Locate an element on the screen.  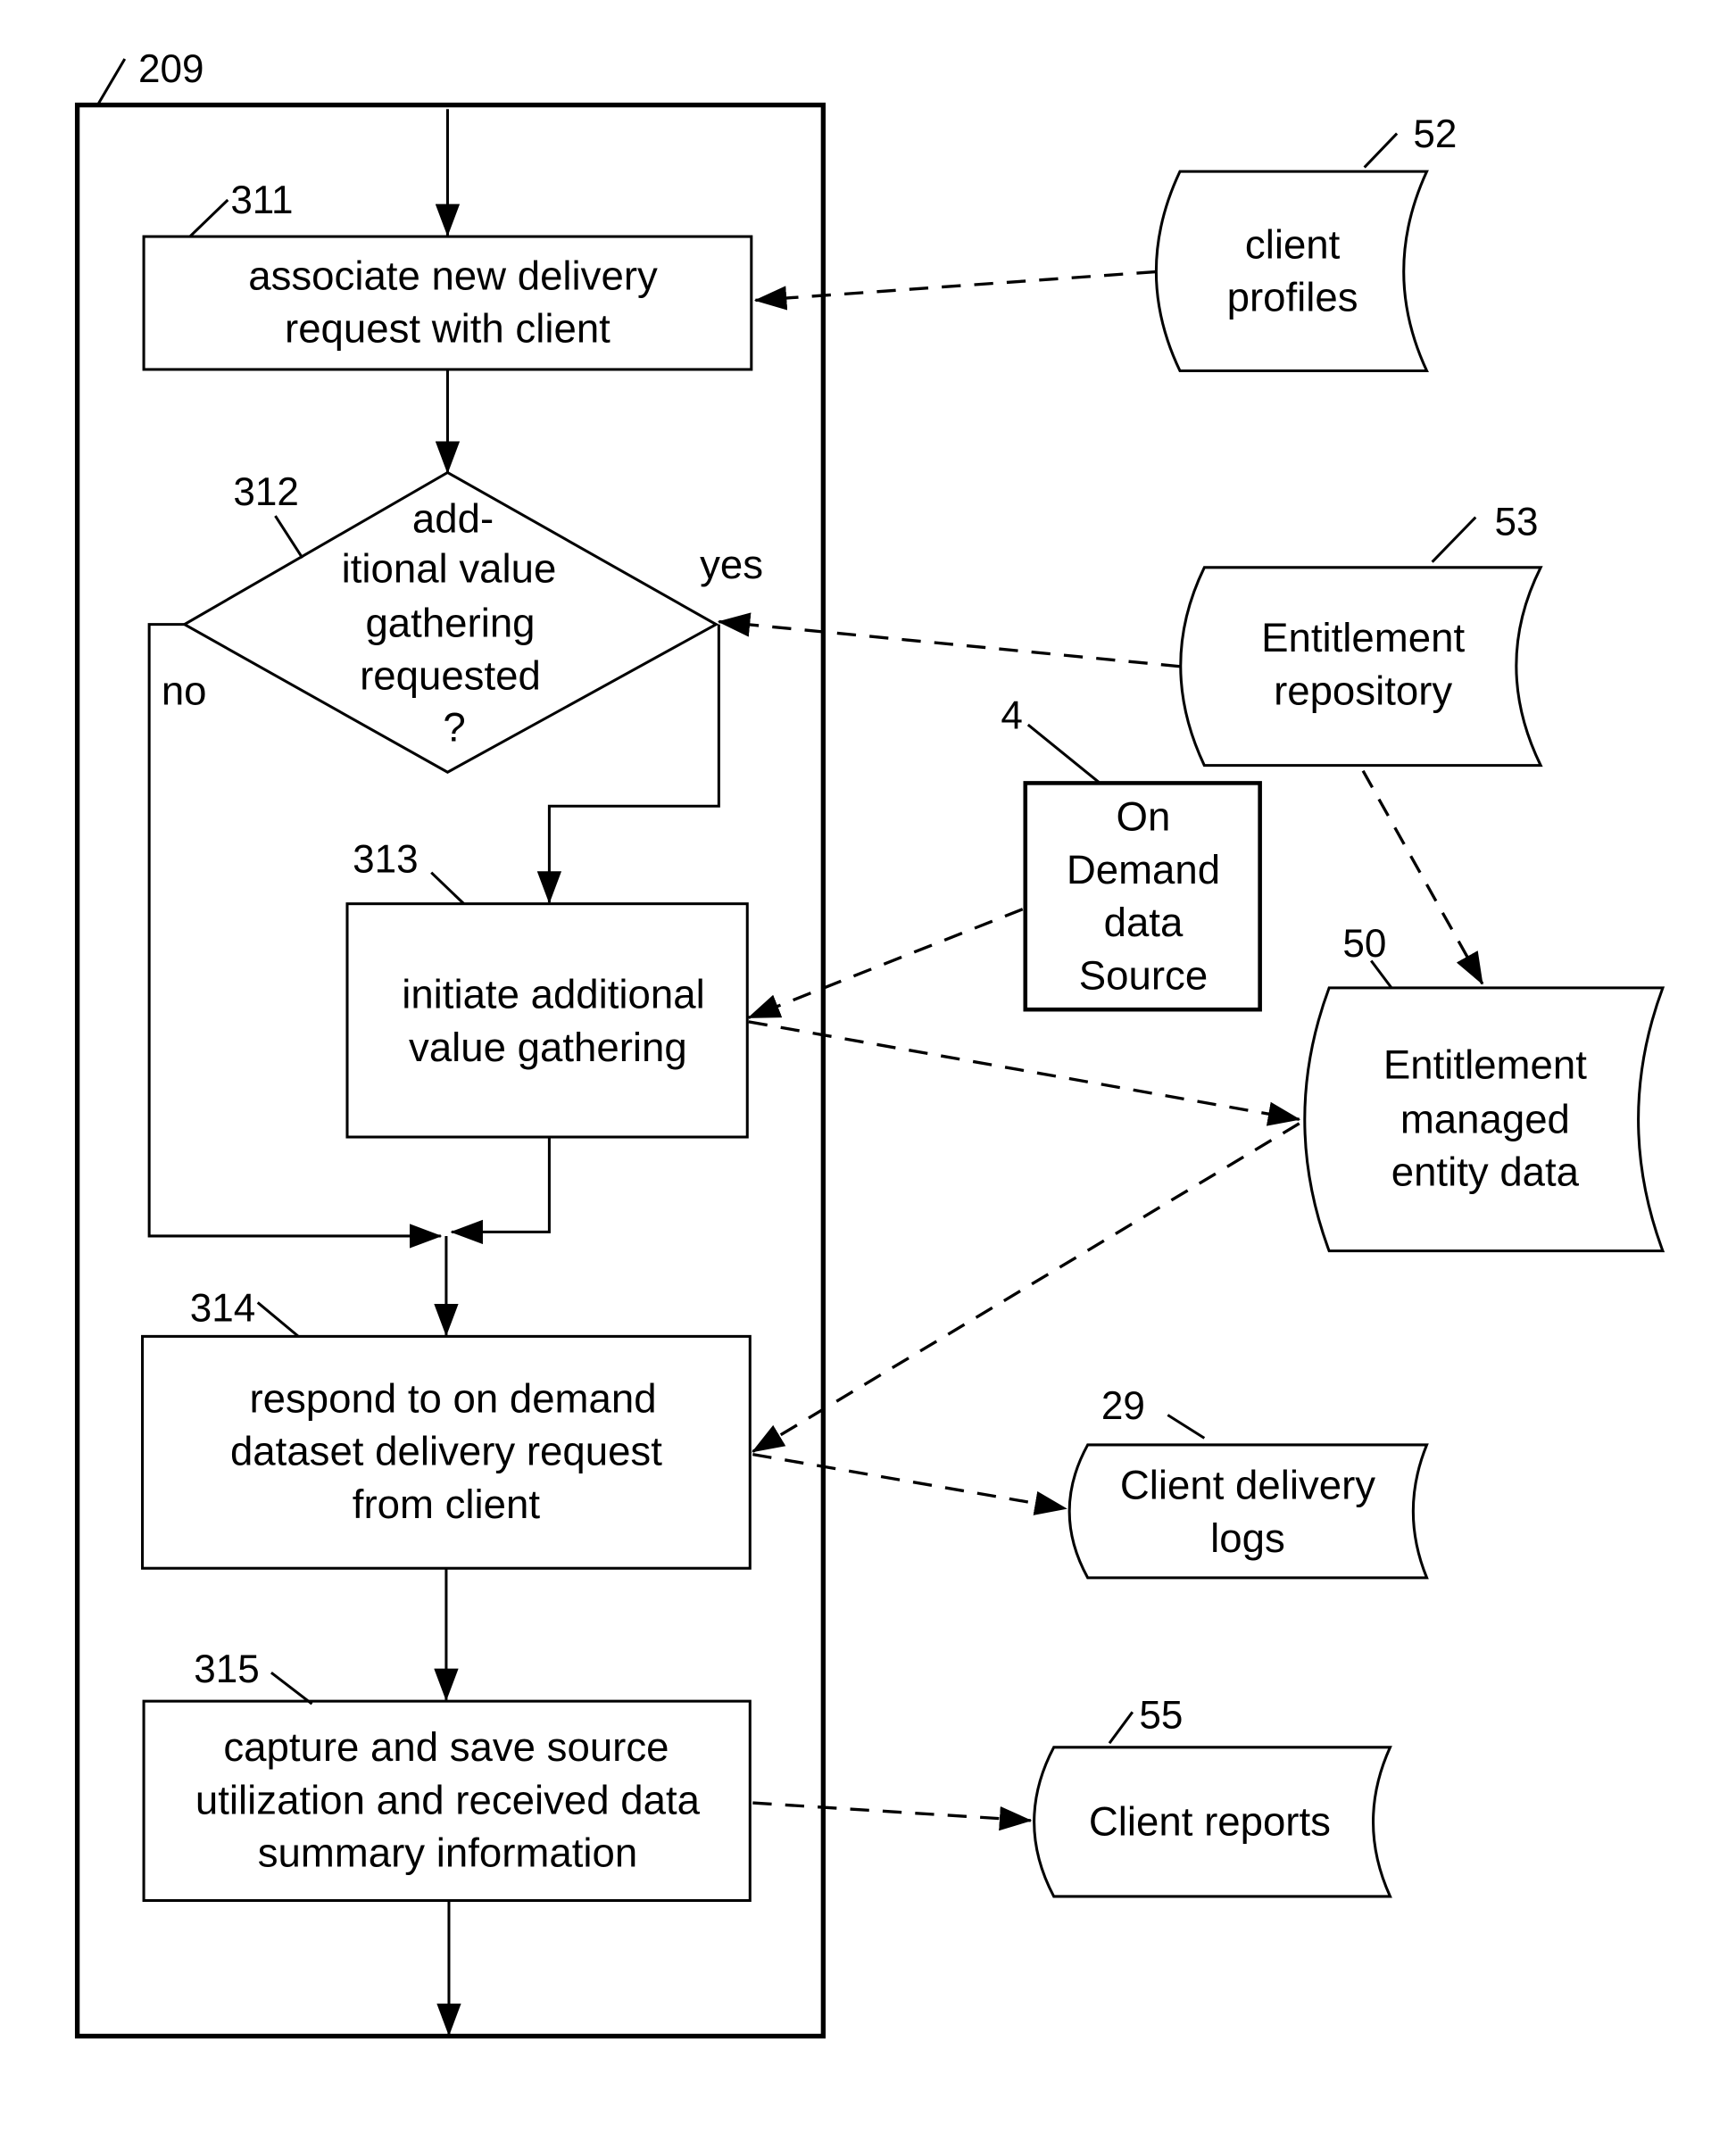
source-4-line-3: data is located at coordinates (1144, 922).